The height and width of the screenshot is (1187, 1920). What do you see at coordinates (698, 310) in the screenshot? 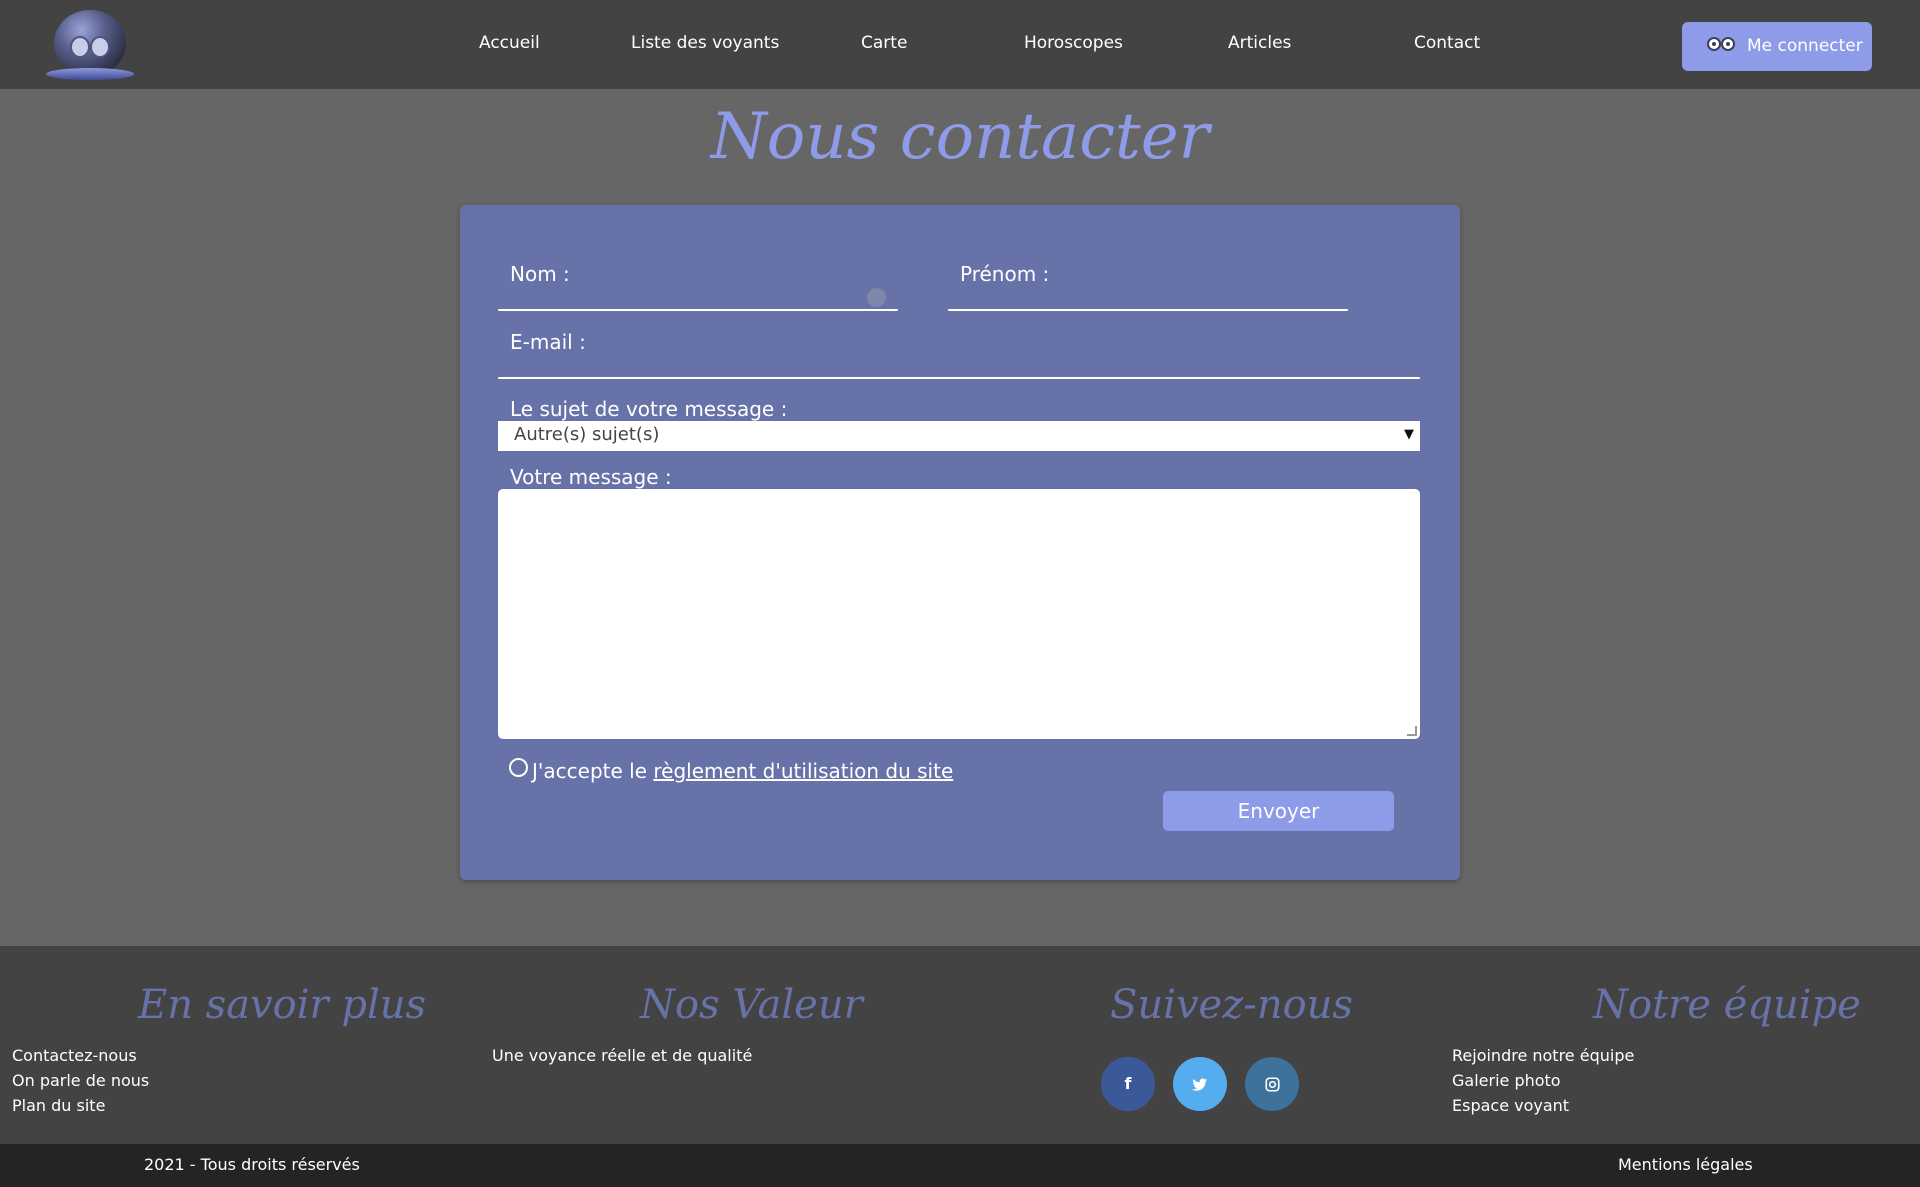
I see `nom-input` at bounding box center [698, 310].